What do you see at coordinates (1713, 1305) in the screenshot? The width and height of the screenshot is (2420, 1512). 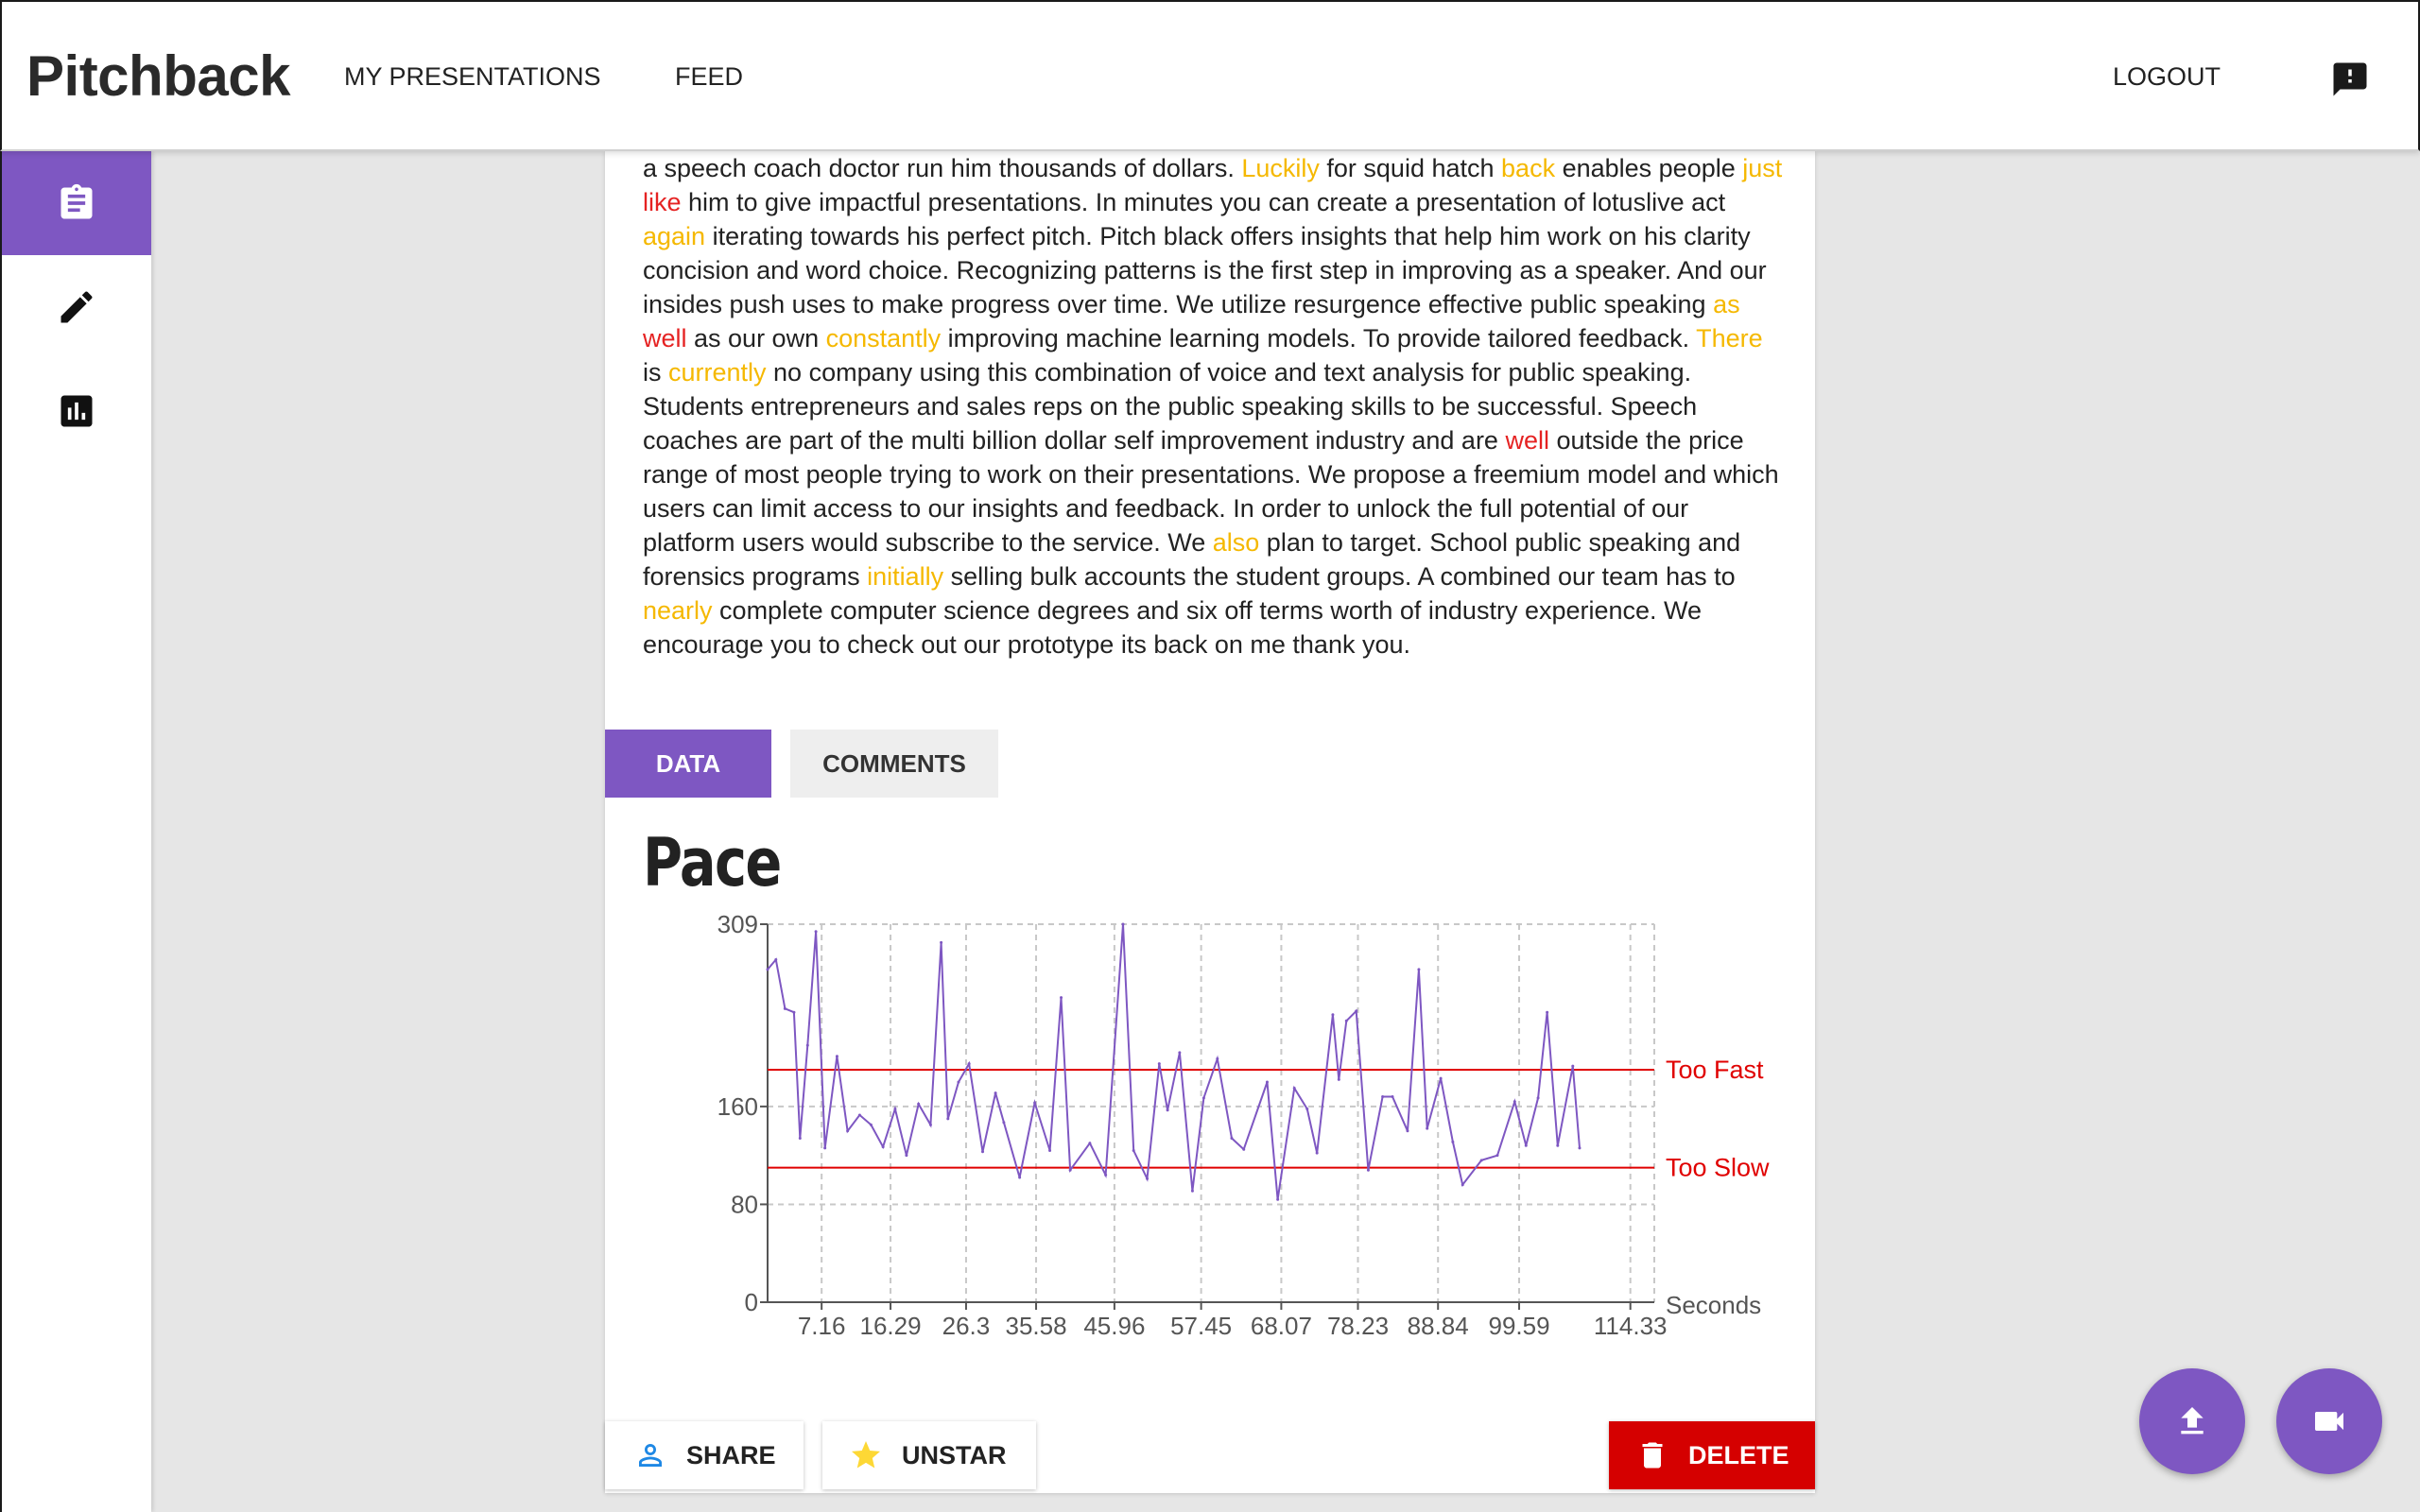 I see `x-axis-label: Seconds` at bounding box center [1713, 1305].